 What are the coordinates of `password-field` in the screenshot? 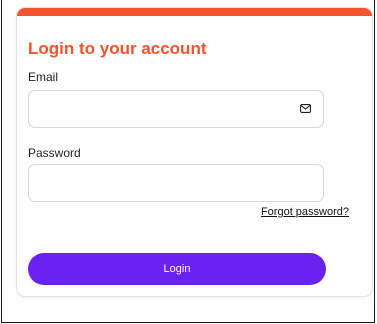 It's located at (176, 183).